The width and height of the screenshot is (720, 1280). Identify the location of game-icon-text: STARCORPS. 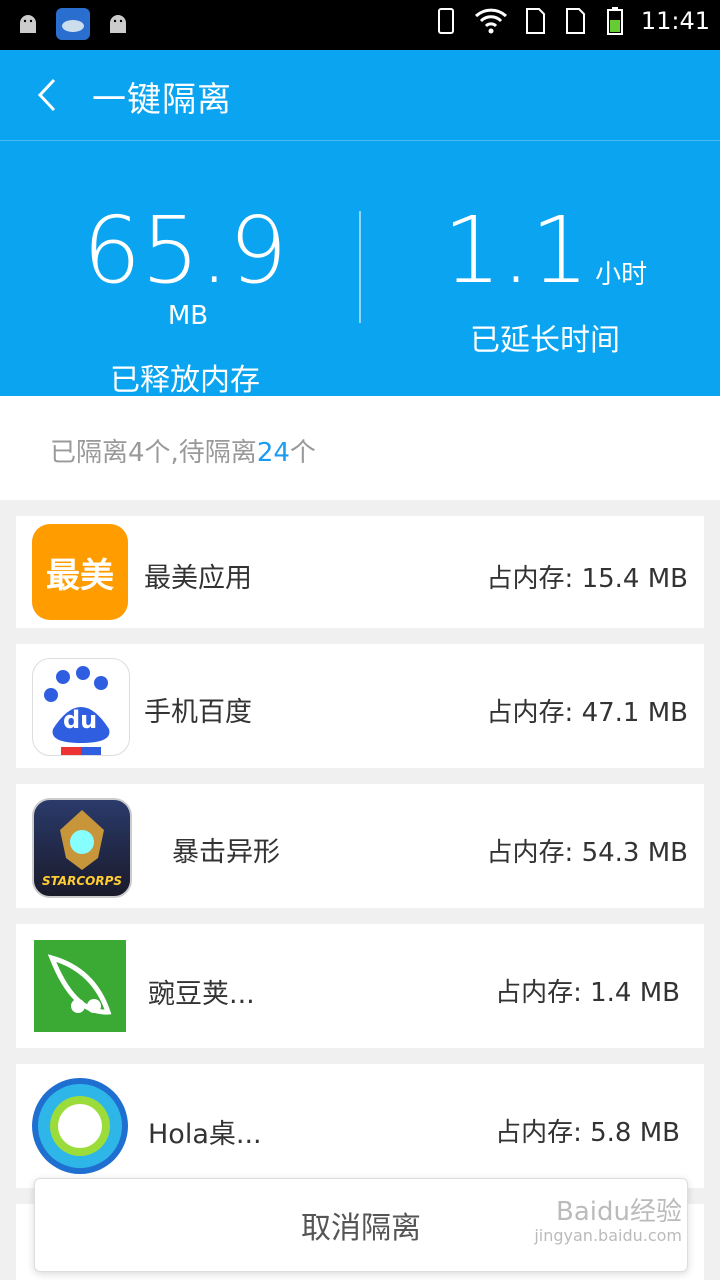
(82, 881).